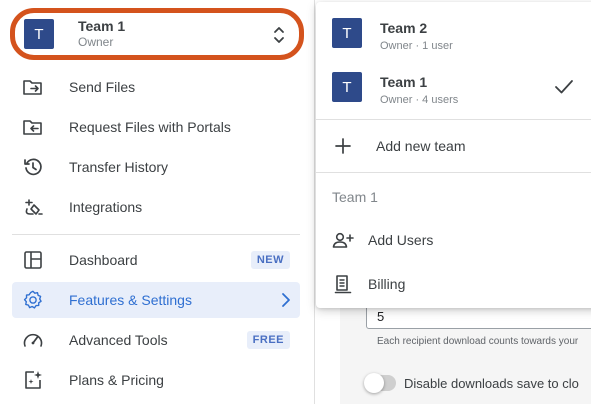 Image resolution: width=591 pixels, height=404 pixels. What do you see at coordinates (156, 207) in the screenshot?
I see `sidebar-item-integrations: Integrations` at bounding box center [156, 207].